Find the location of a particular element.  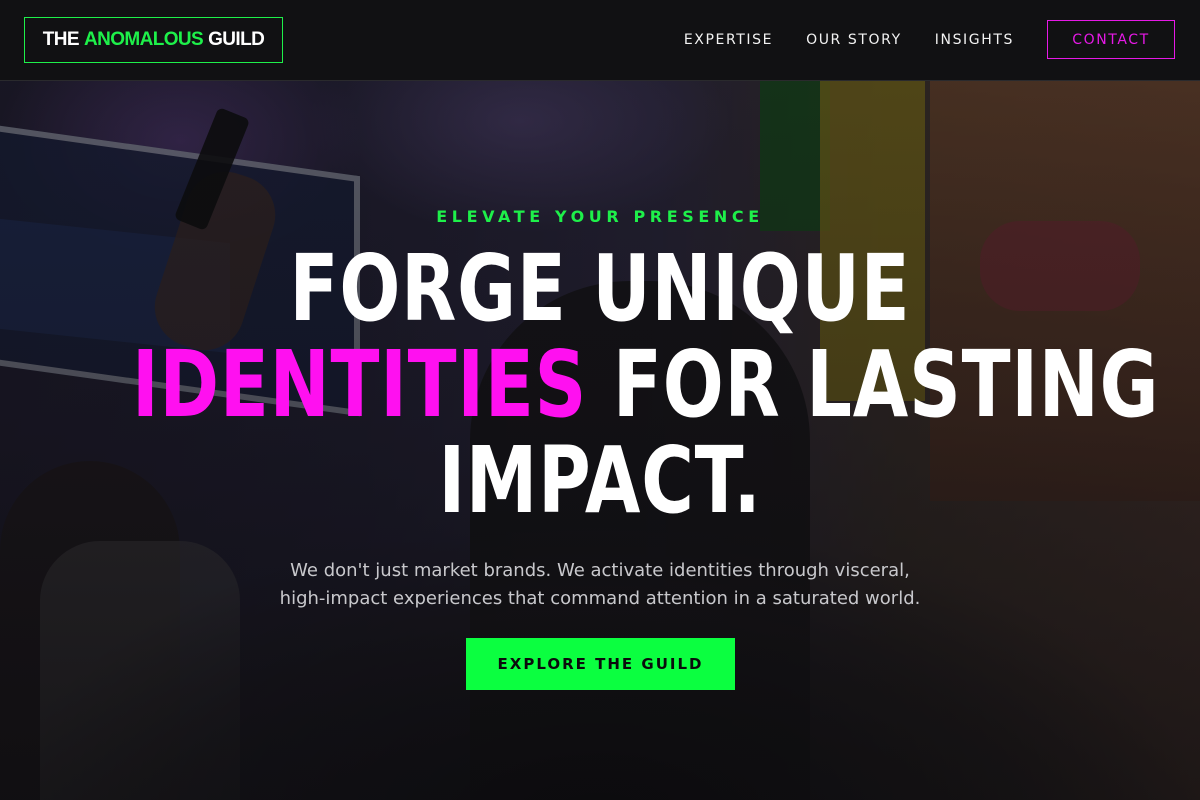

logo-word-the: THE is located at coordinates (61, 39).